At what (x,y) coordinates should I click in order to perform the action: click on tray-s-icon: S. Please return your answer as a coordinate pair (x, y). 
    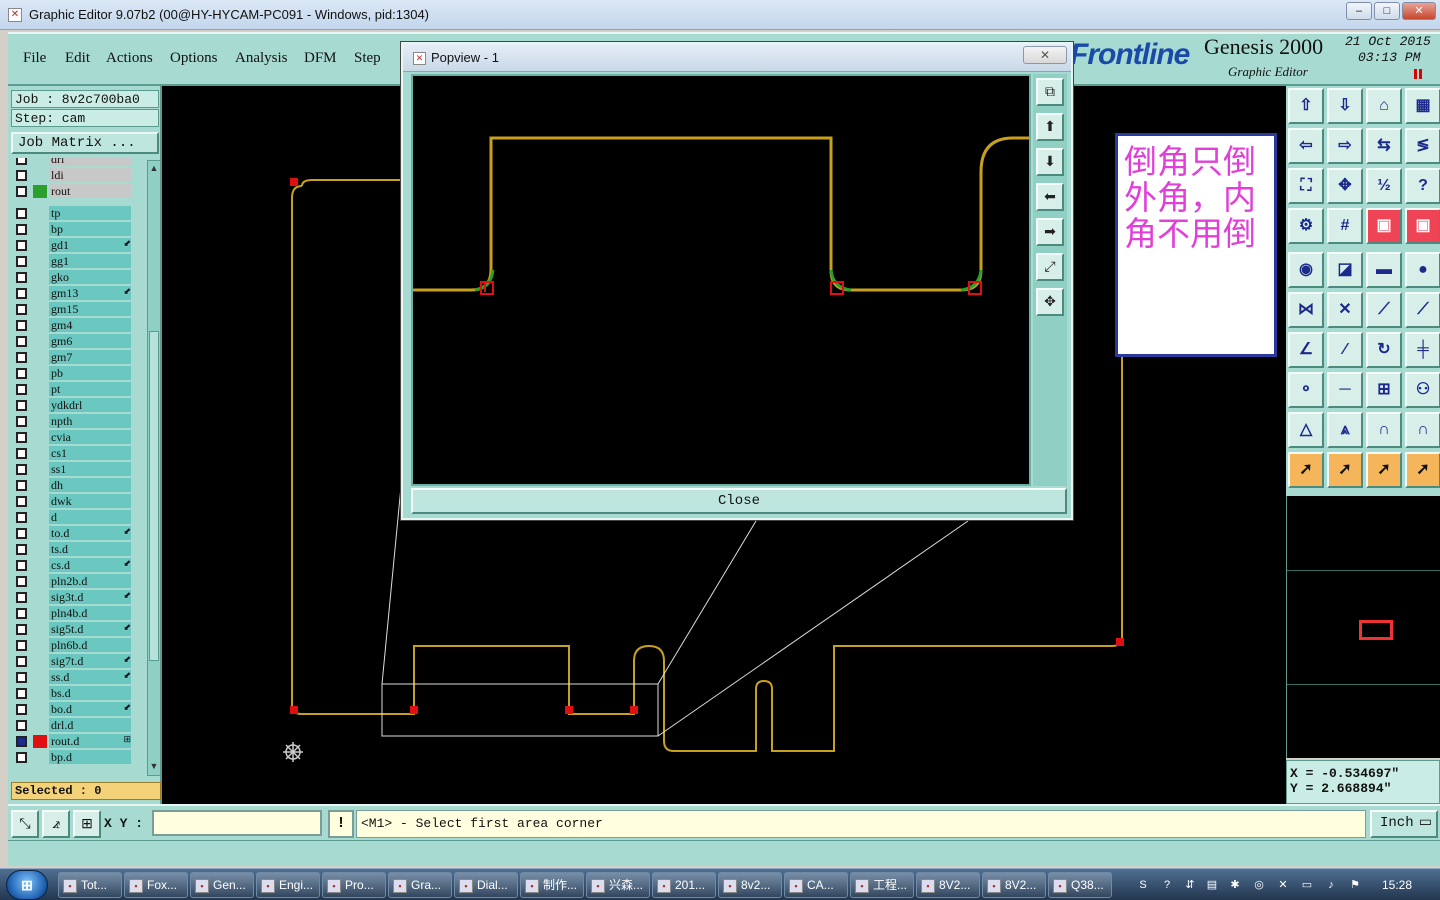
    Looking at the image, I should click on (1143, 885).